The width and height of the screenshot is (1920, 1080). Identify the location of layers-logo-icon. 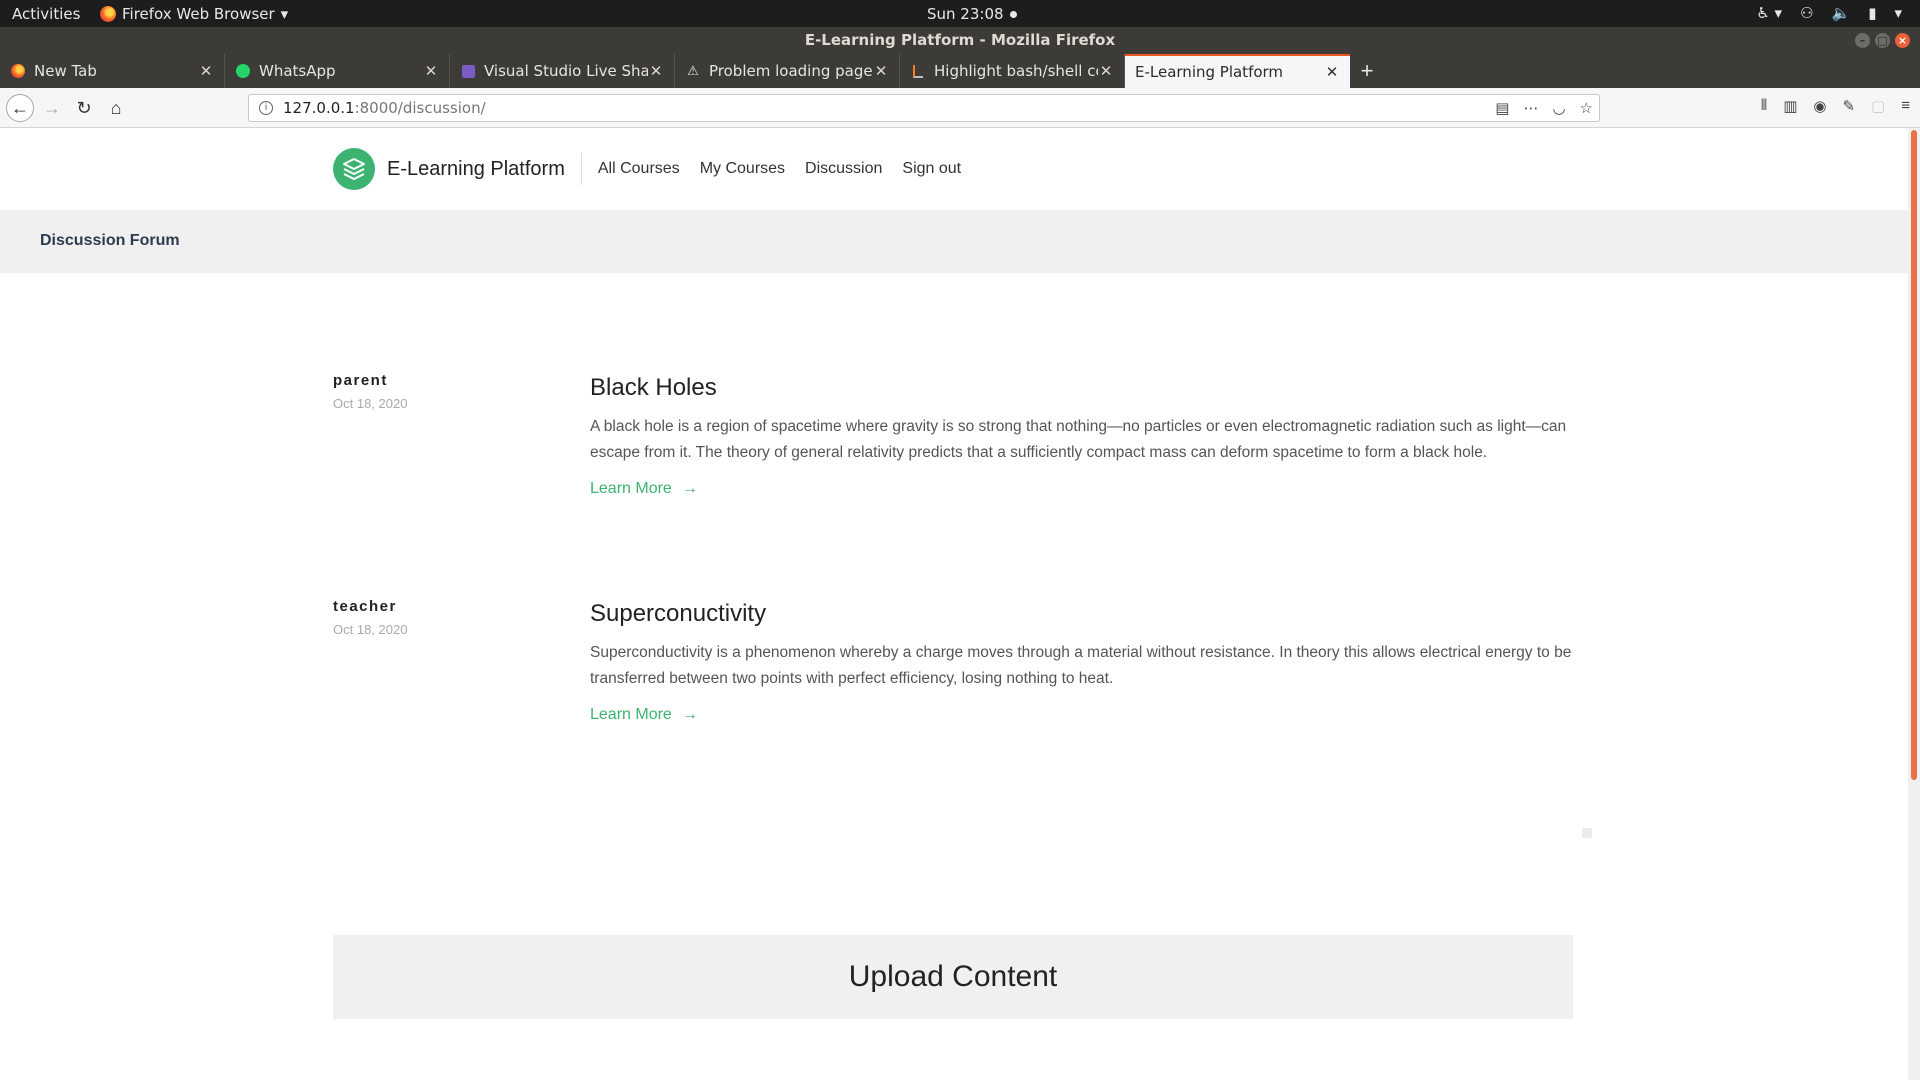
(354, 169).